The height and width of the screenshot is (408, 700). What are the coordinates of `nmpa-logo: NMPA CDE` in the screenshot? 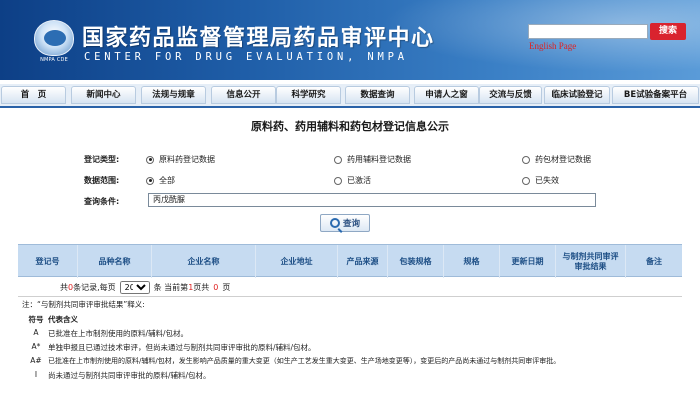 It's located at (54, 43).